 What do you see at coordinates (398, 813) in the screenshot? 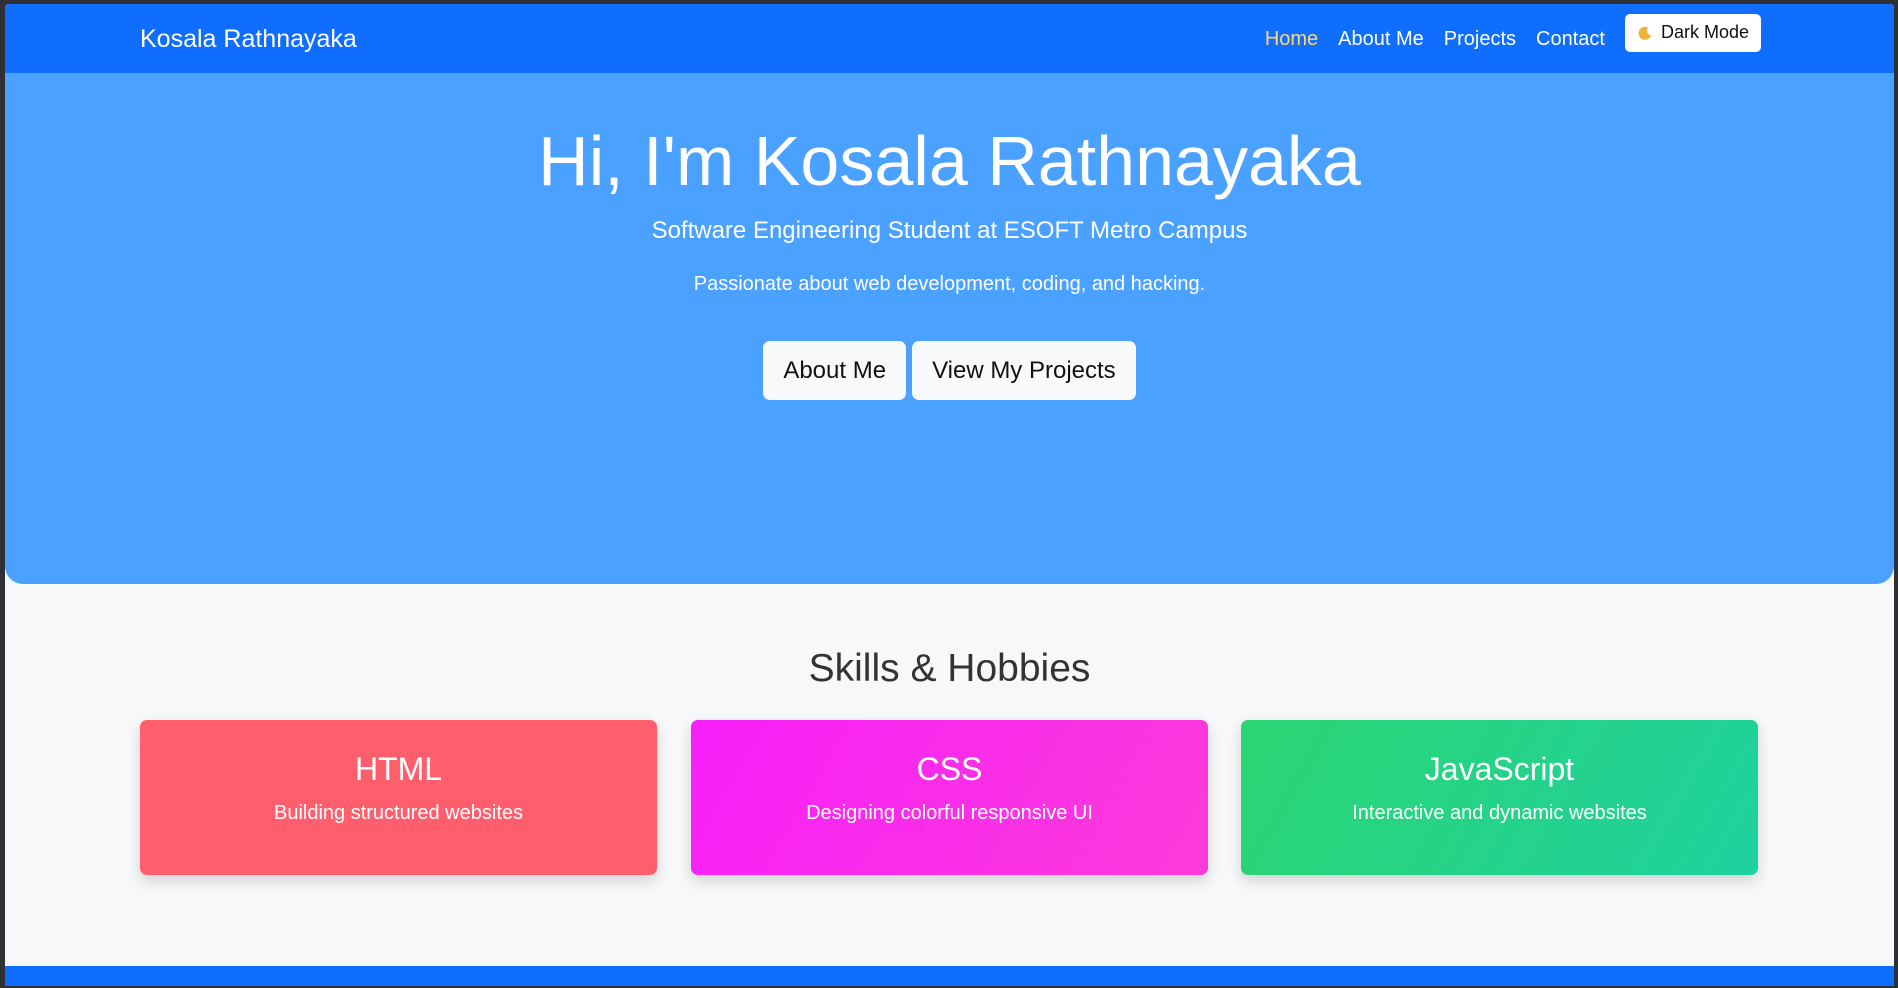
I see `skill-card-description: Building structured websites` at bounding box center [398, 813].